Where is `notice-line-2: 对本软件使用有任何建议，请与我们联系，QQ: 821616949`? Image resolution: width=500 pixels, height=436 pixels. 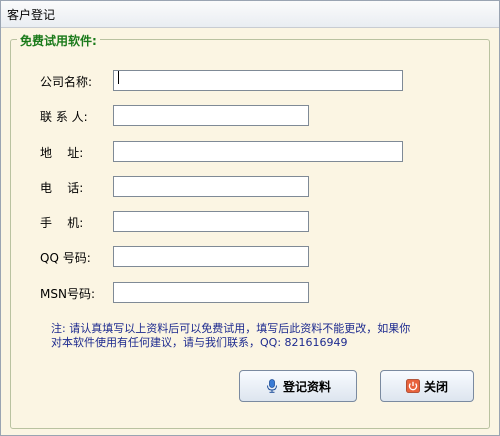 notice-line-2: 对本软件使用有任何建议，请与我们联系，QQ: 821616949 is located at coordinates (199, 342).